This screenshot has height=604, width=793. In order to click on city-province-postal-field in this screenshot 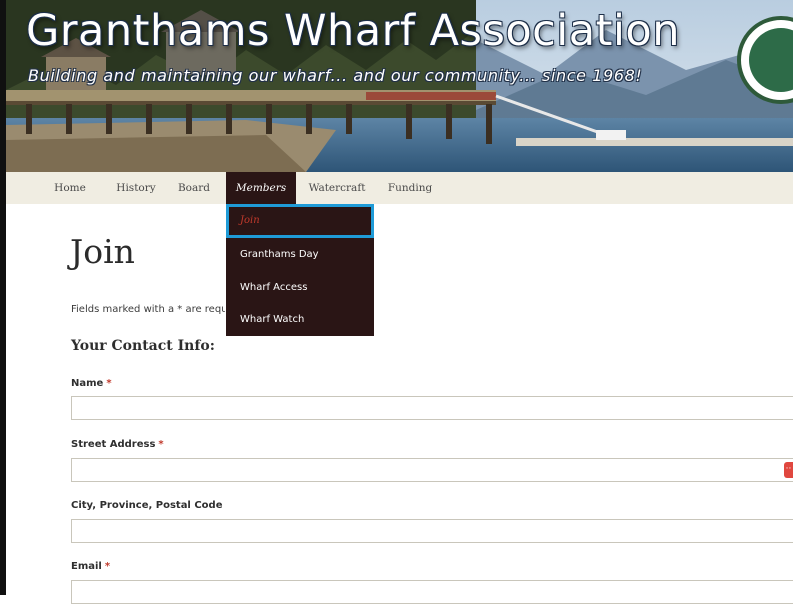, I will do `click(432, 531)`.